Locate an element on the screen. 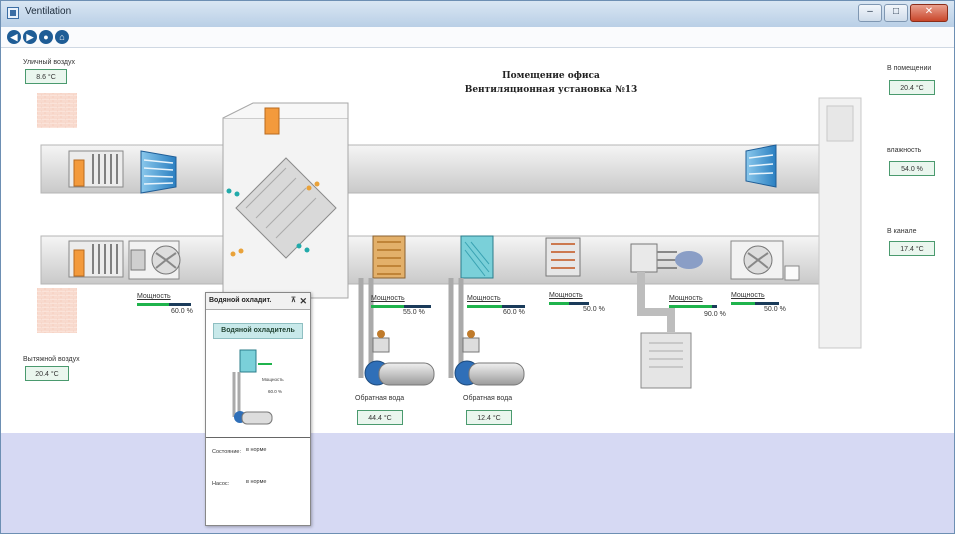  humidifier-tank is located at coordinates (666, 360).